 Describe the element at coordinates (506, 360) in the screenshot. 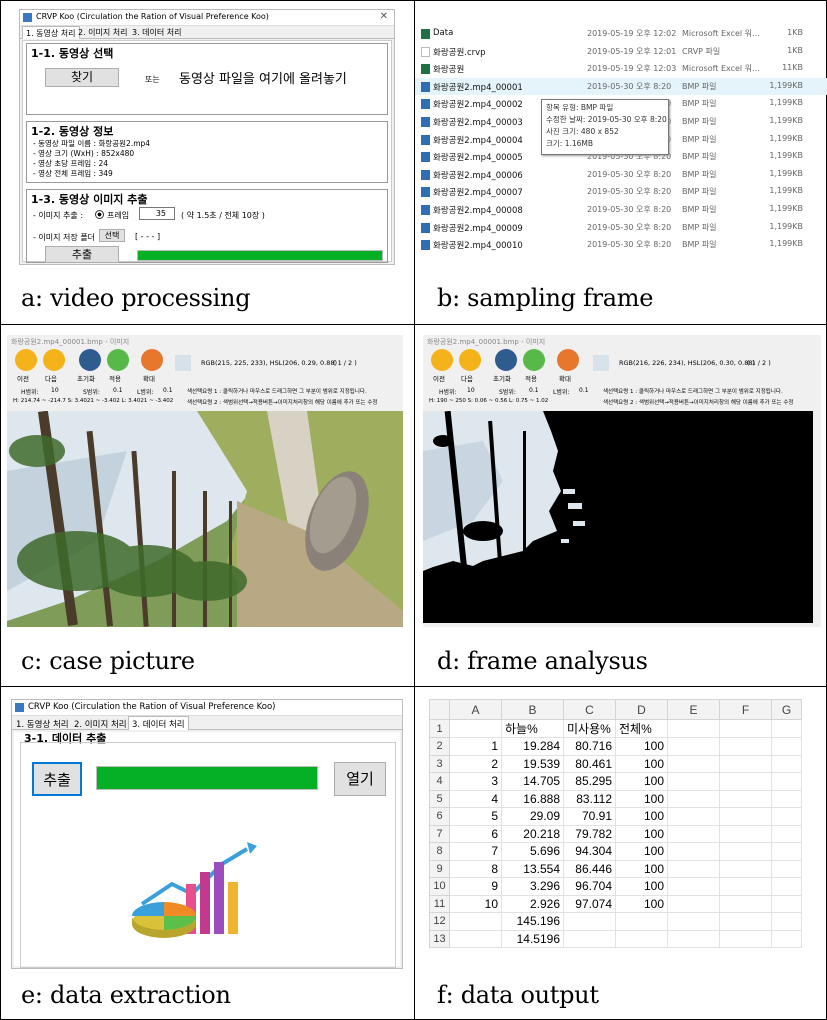

I see `reset-icon` at that location.